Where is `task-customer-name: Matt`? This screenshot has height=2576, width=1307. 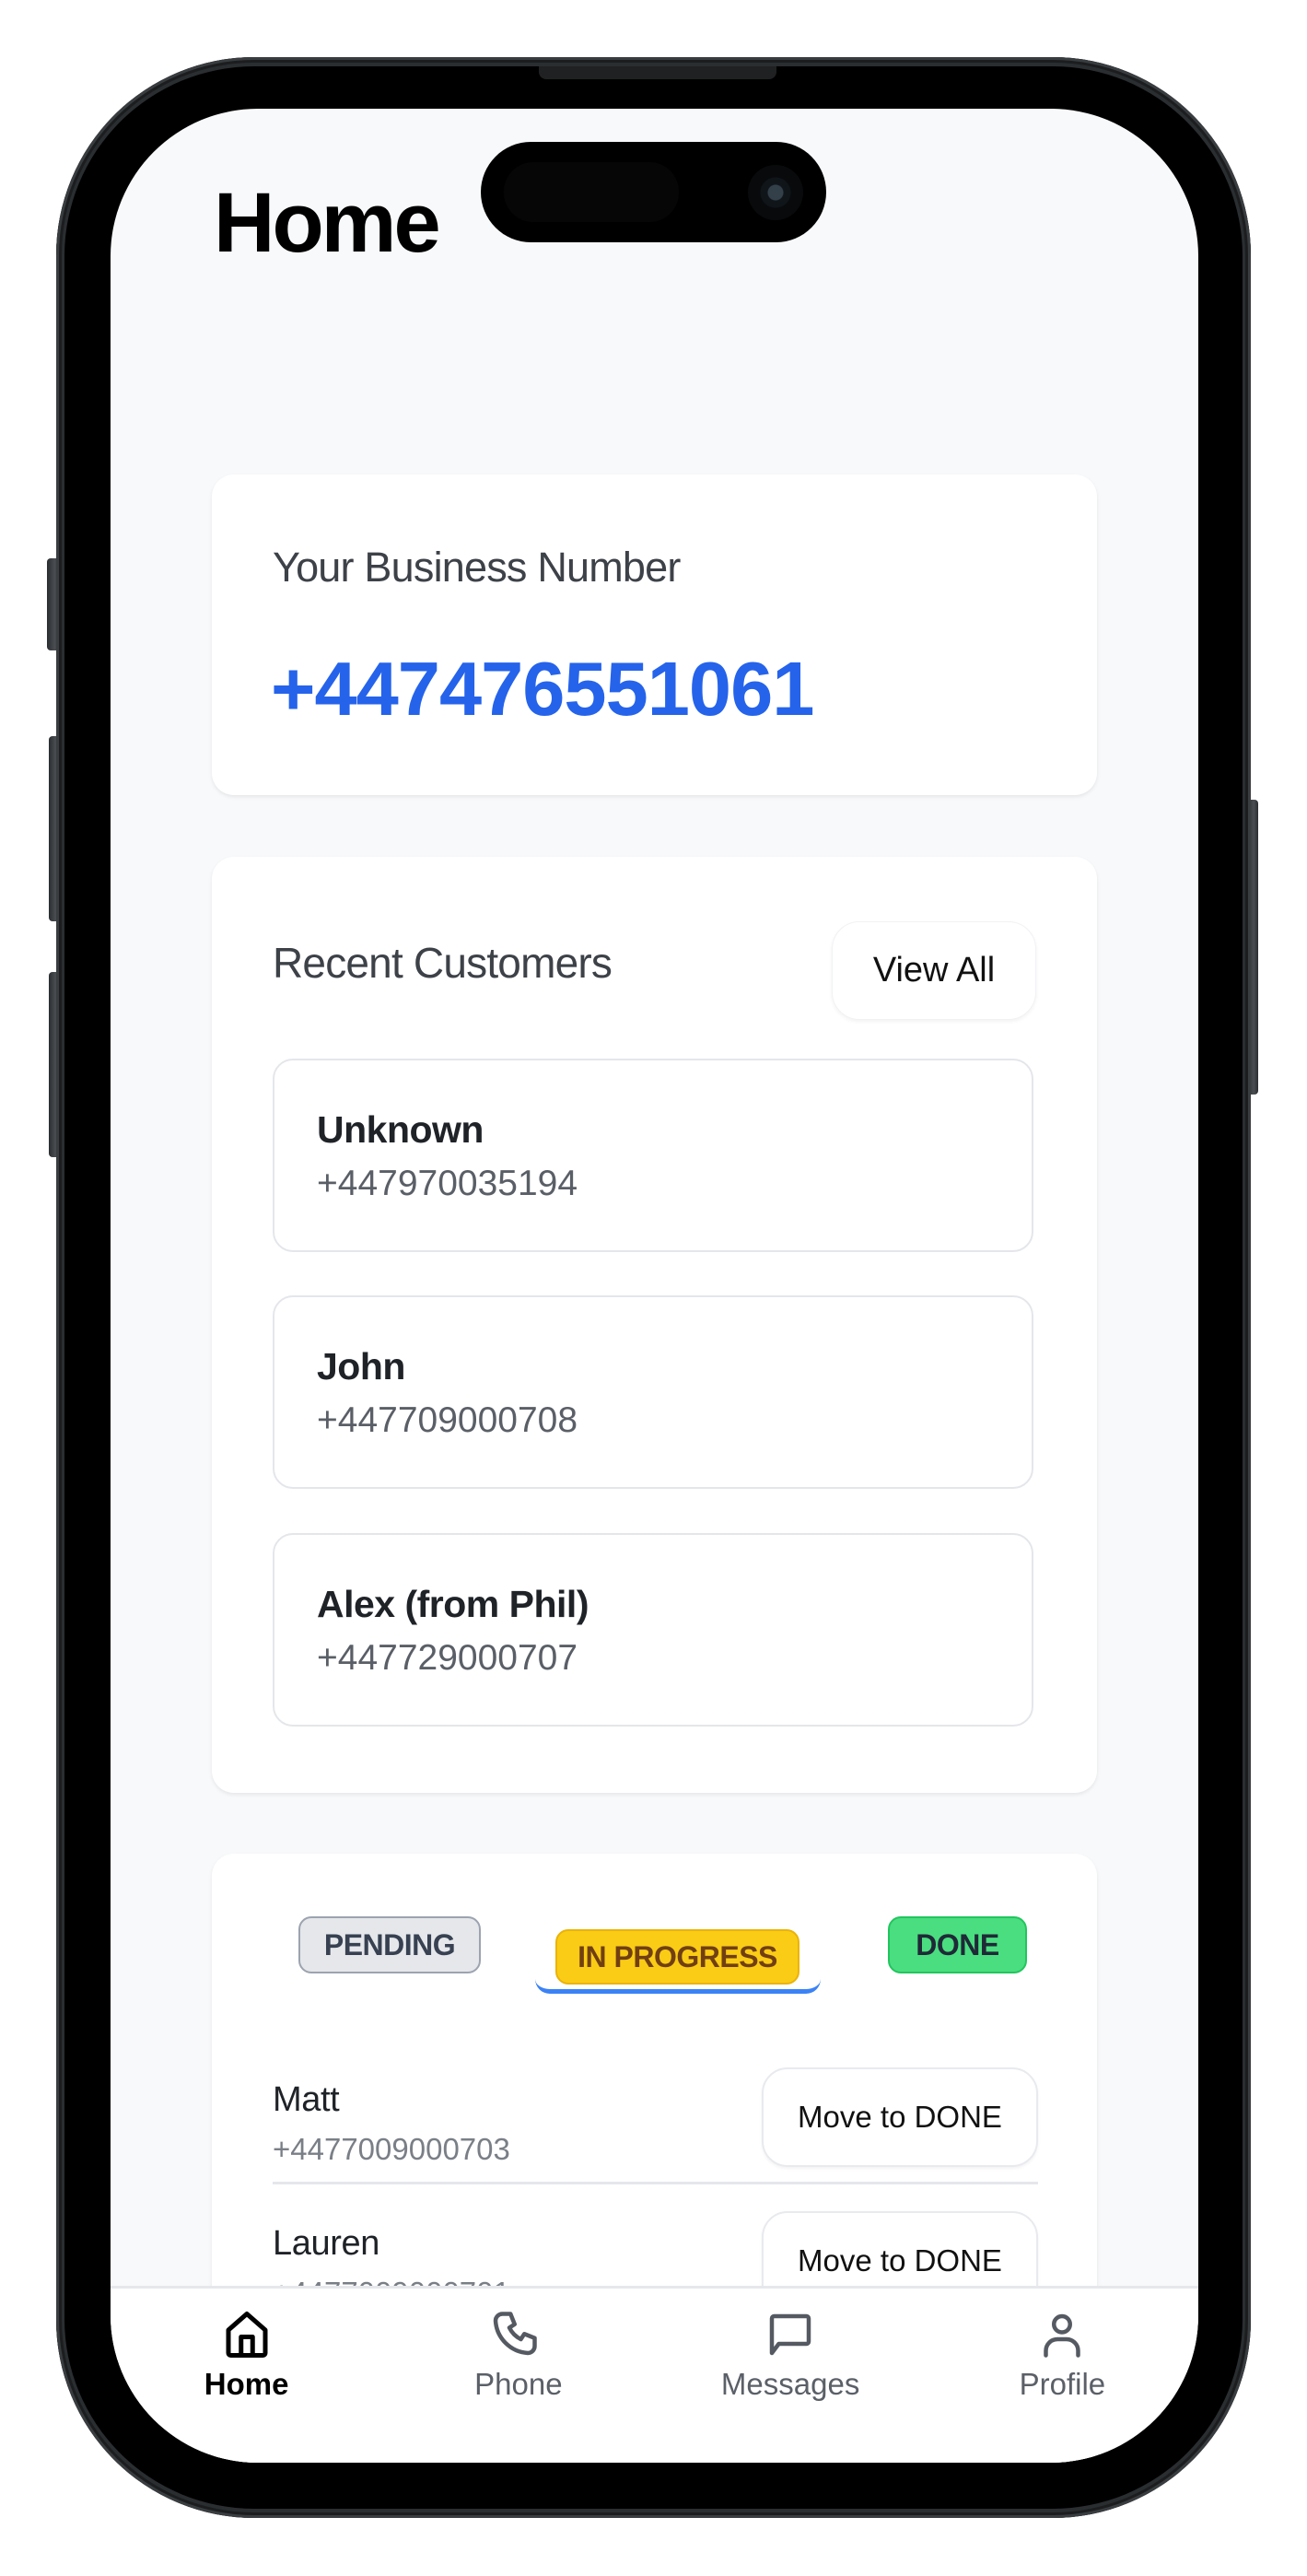 task-customer-name: Matt is located at coordinates (306, 2099).